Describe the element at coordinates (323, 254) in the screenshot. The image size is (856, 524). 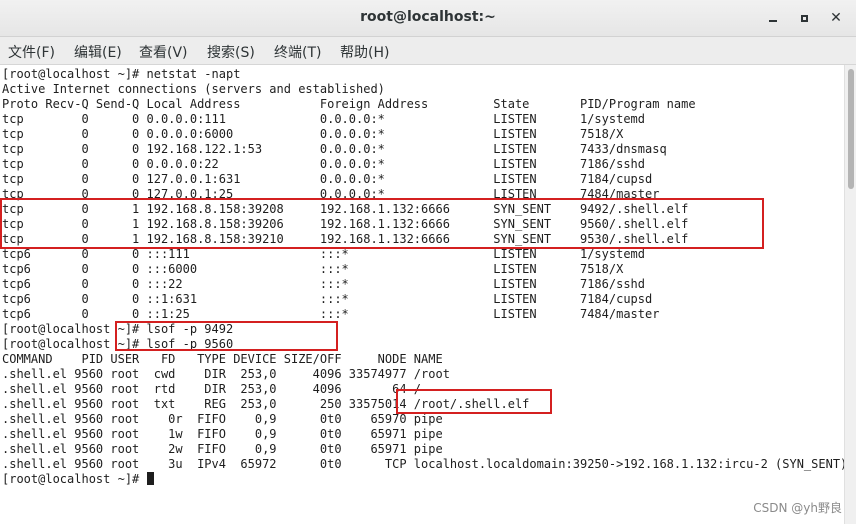
I see `terminal-line: tcp6 0 0 :::111 :::* LISTEN 1/systemd` at that location.